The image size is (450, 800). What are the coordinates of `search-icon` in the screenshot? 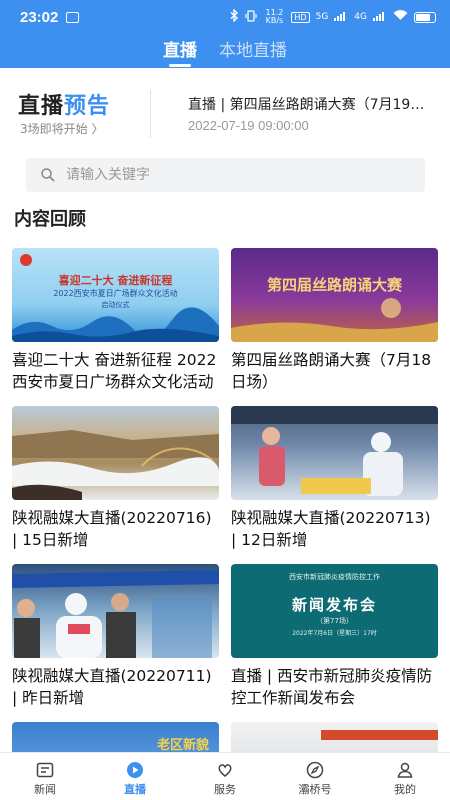 It's located at (48, 175).